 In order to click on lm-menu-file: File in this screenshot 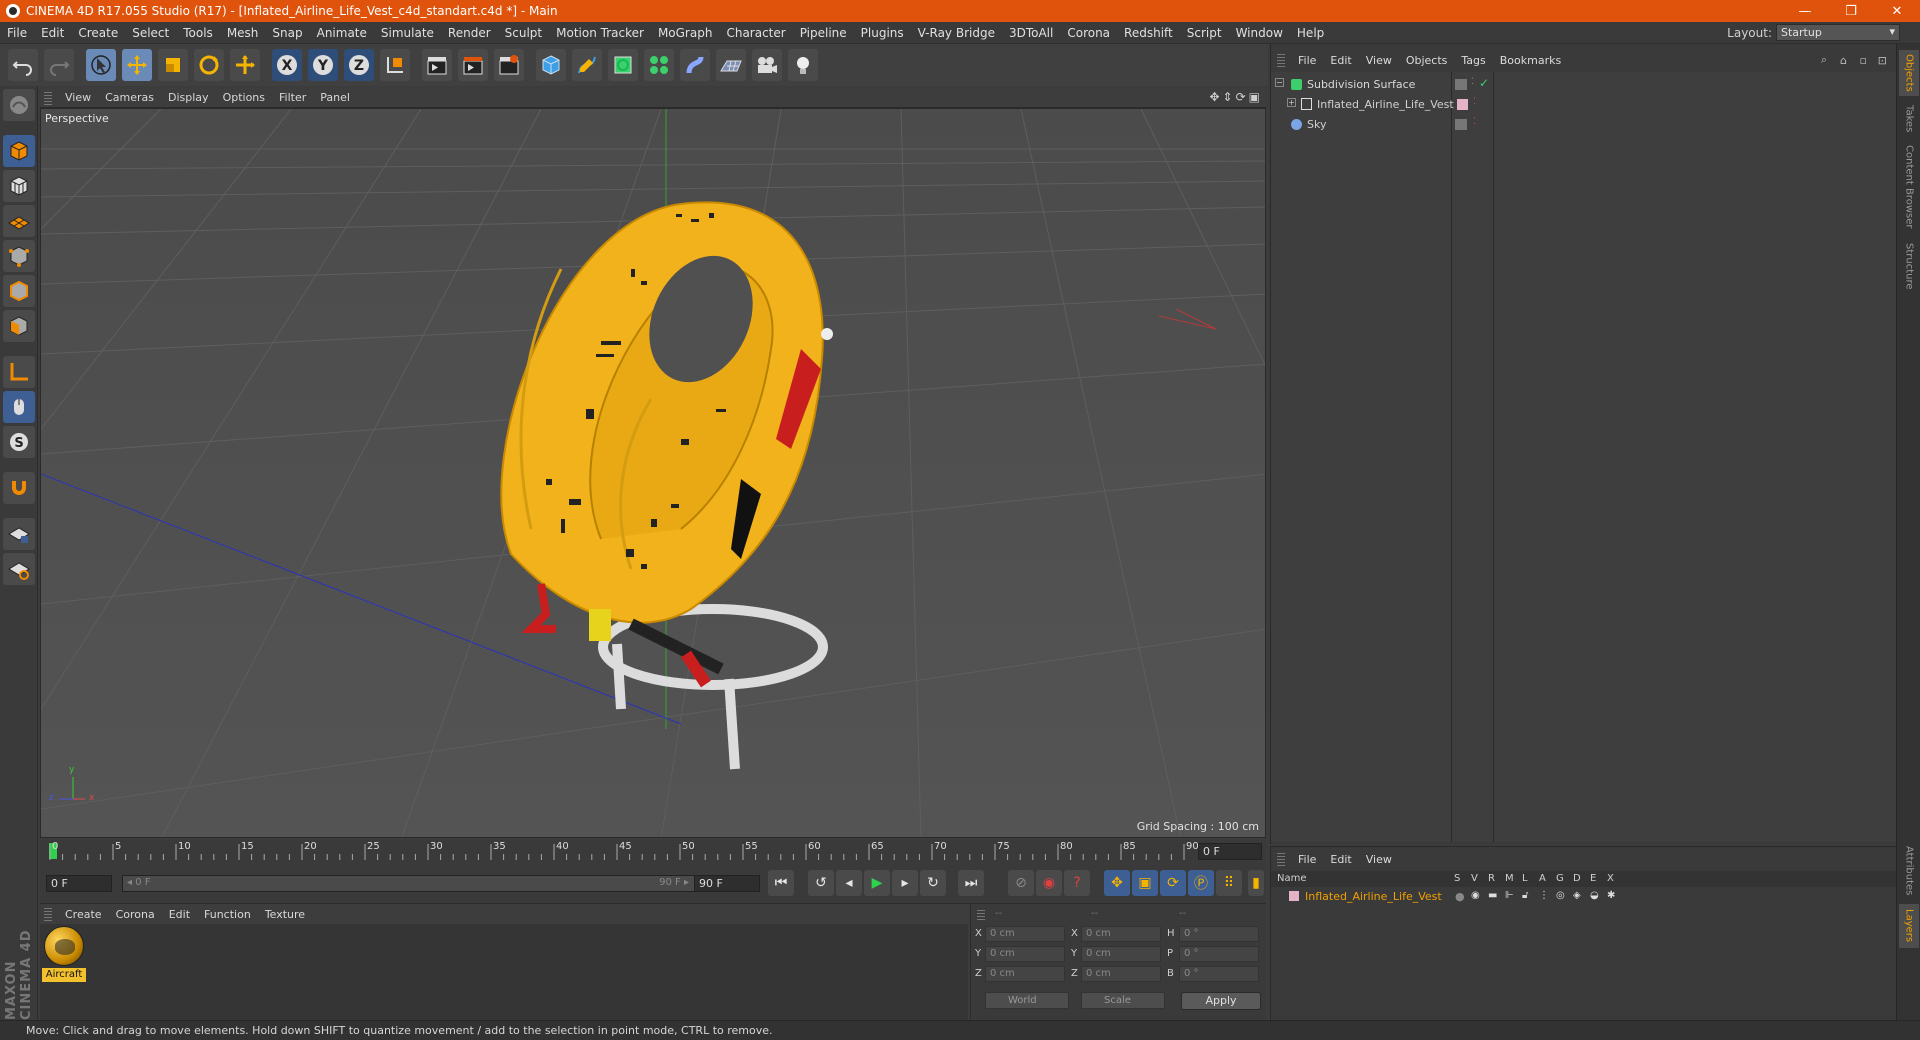, I will do `click(1307, 859)`.